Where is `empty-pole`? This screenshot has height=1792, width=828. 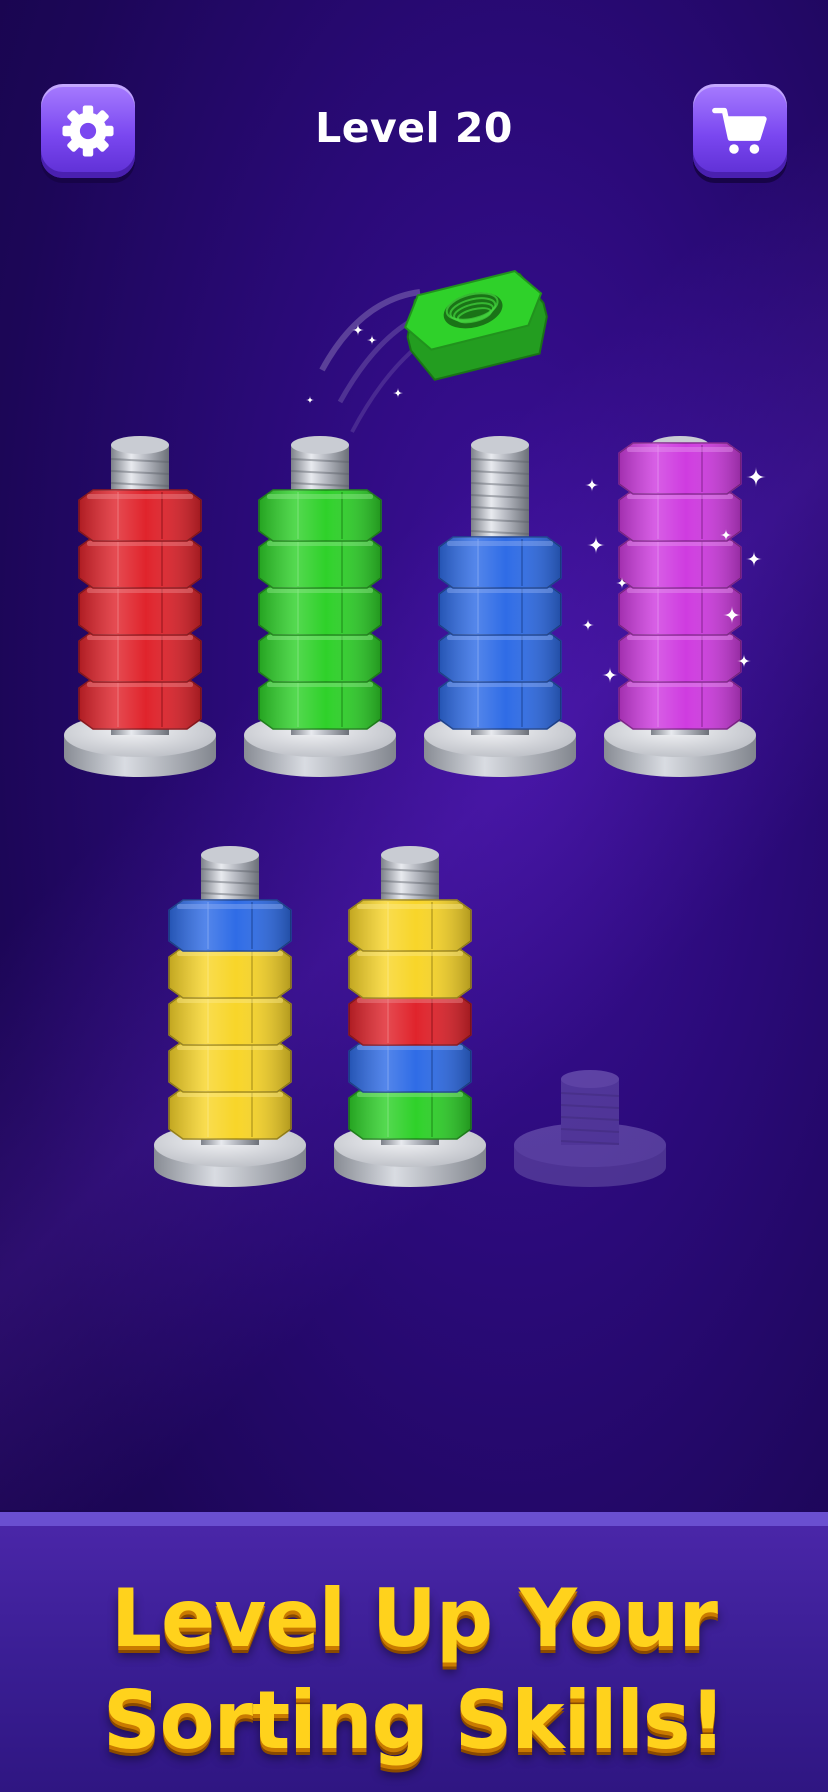
empty-pole is located at coordinates (590, 1128).